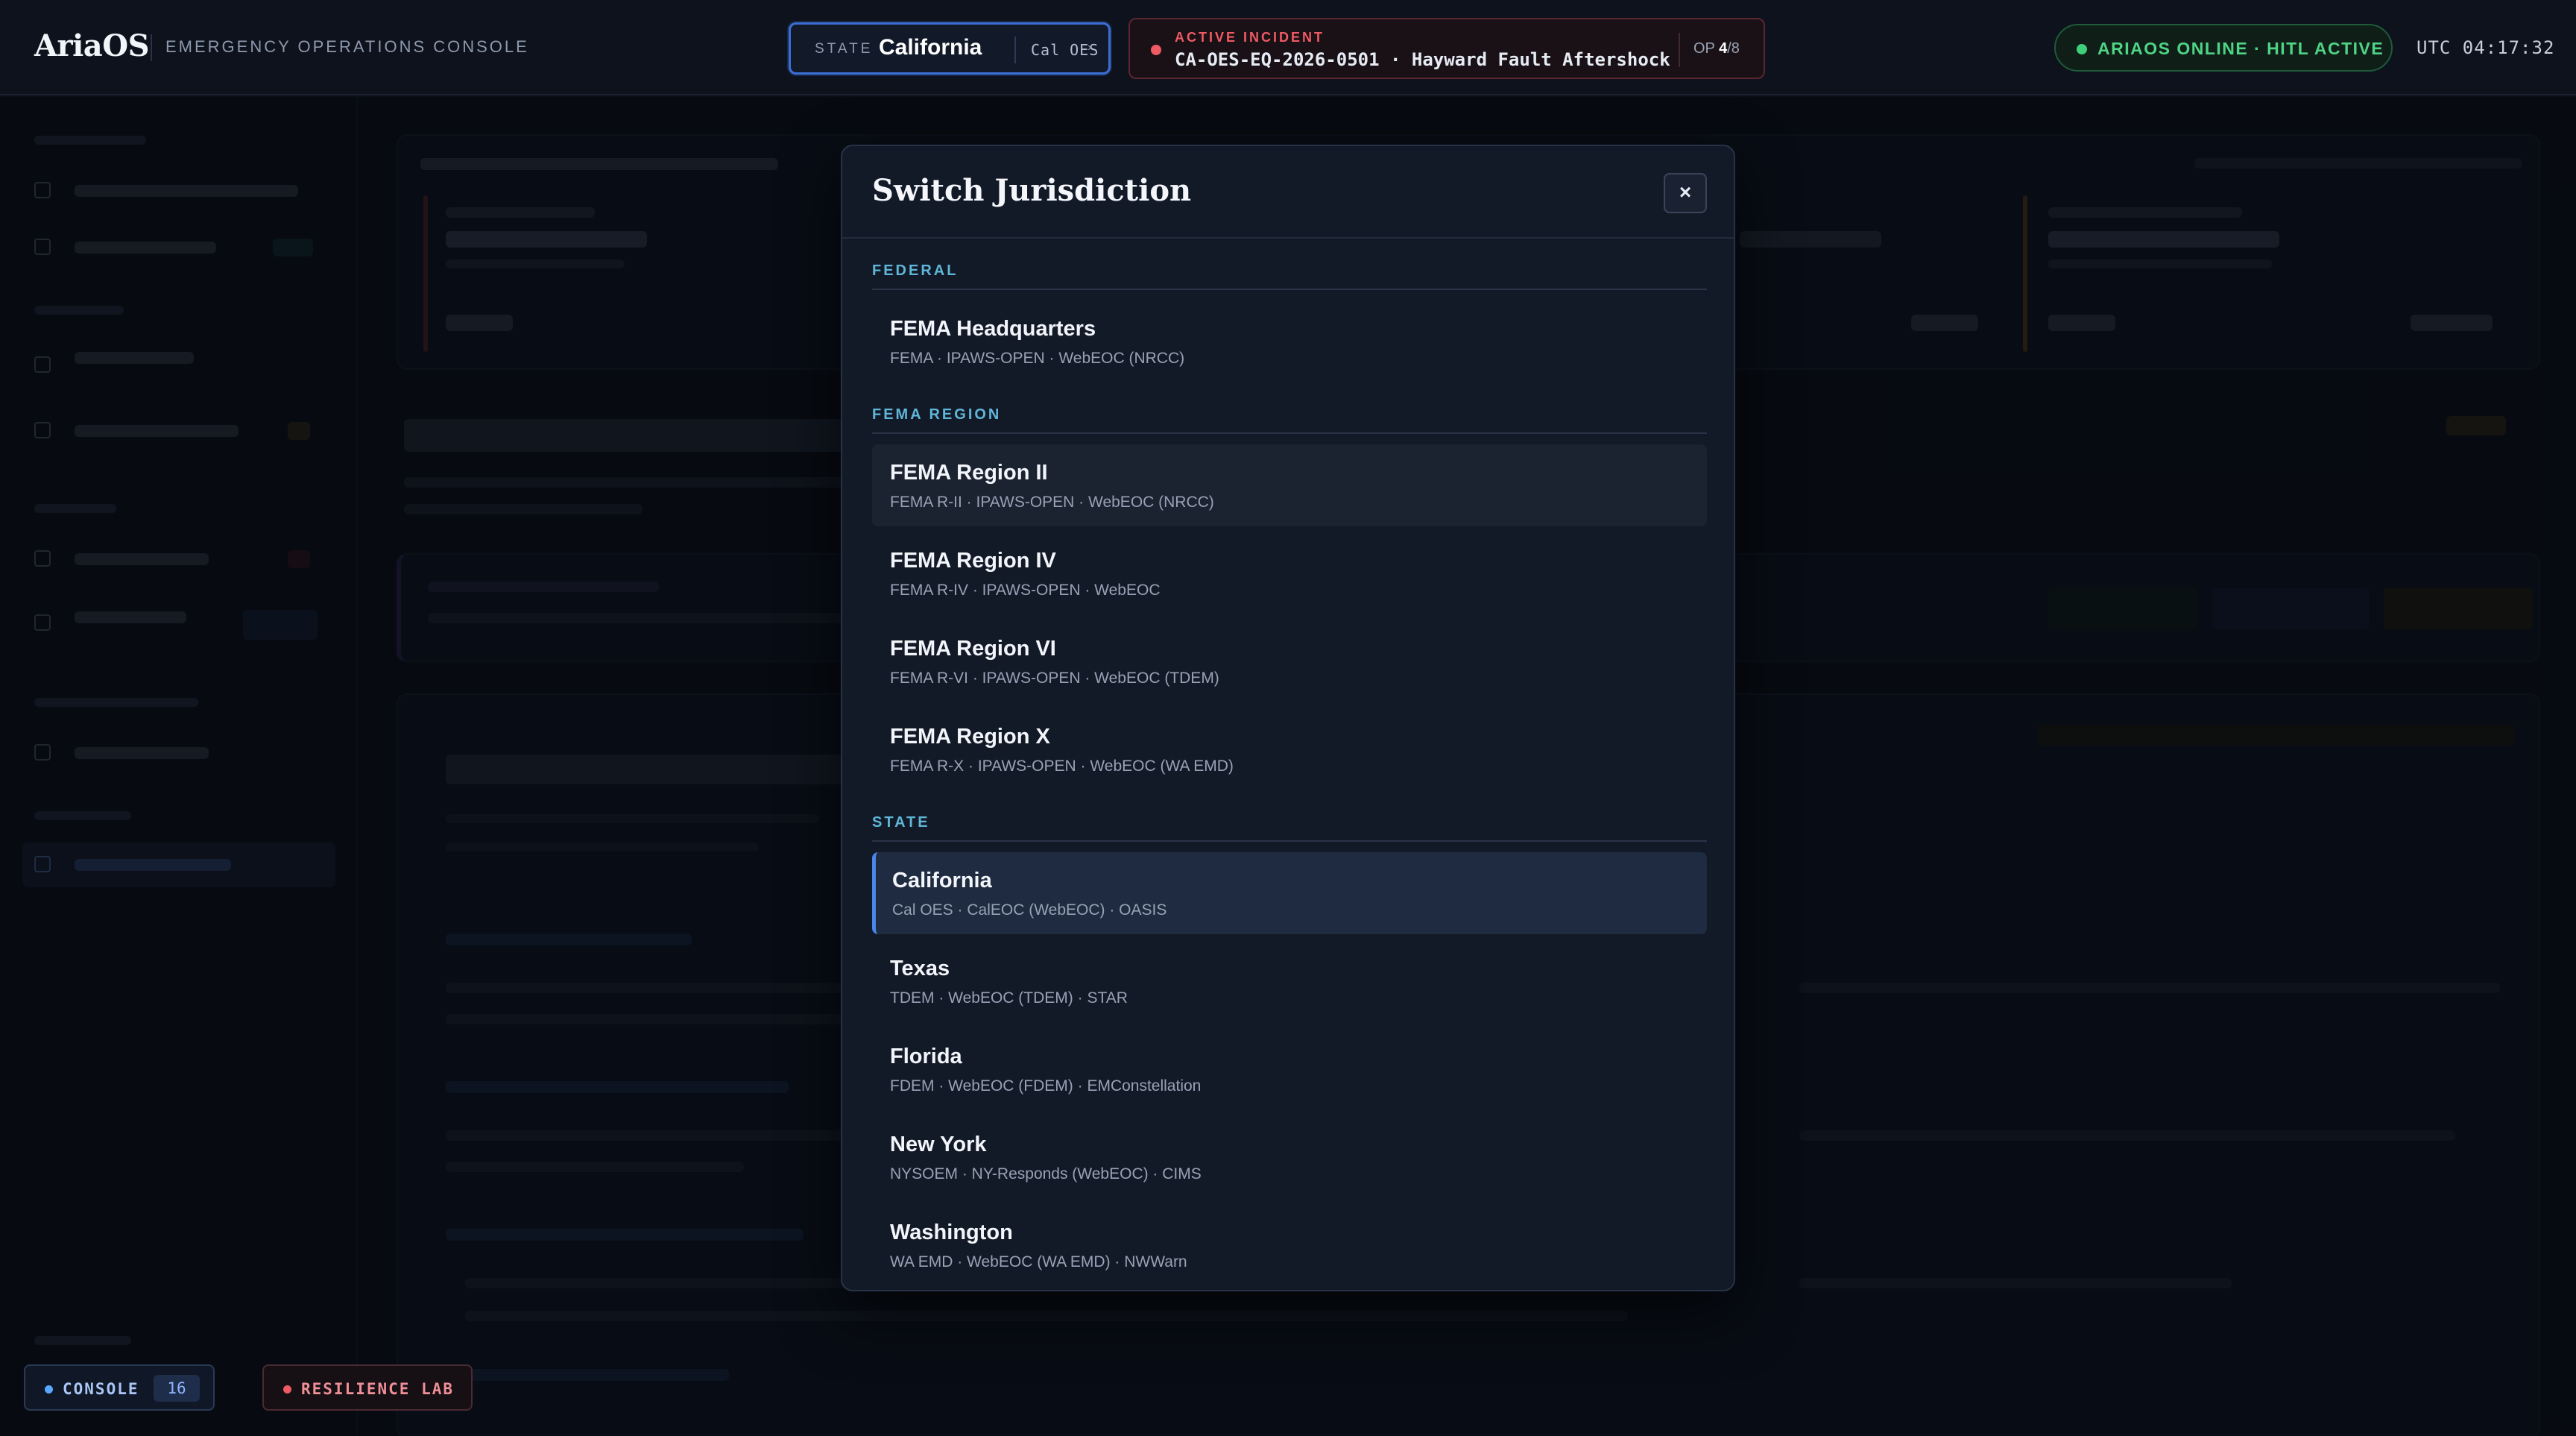  What do you see at coordinates (930, 47) in the screenshot?
I see `state-value: California` at bounding box center [930, 47].